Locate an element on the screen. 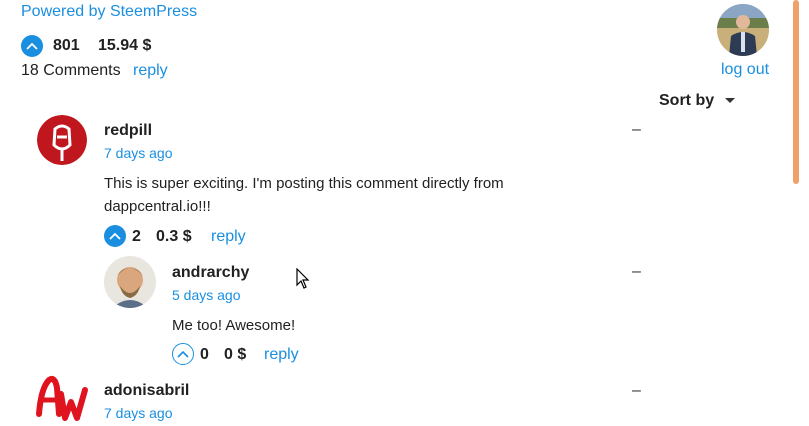 The width and height of the screenshot is (809, 426). comment-avatar-redpill is located at coordinates (62, 140).